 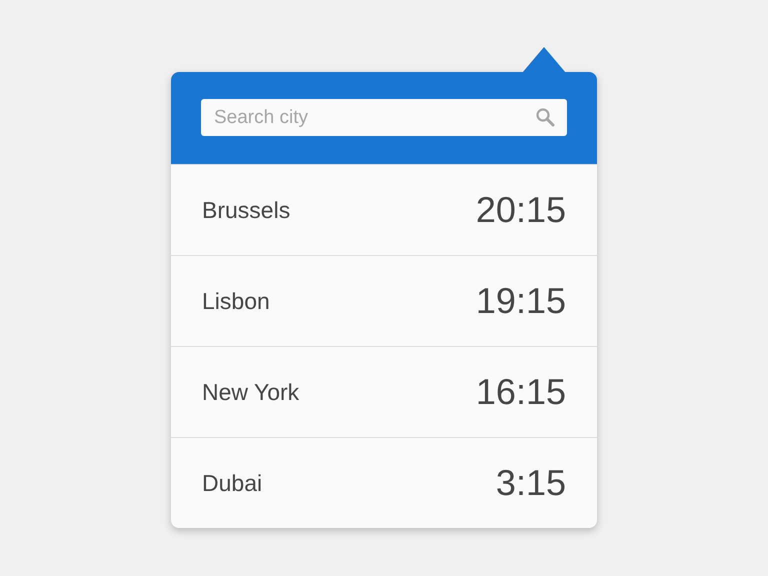 I want to click on search-field: Search city, so click(x=384, y=117).